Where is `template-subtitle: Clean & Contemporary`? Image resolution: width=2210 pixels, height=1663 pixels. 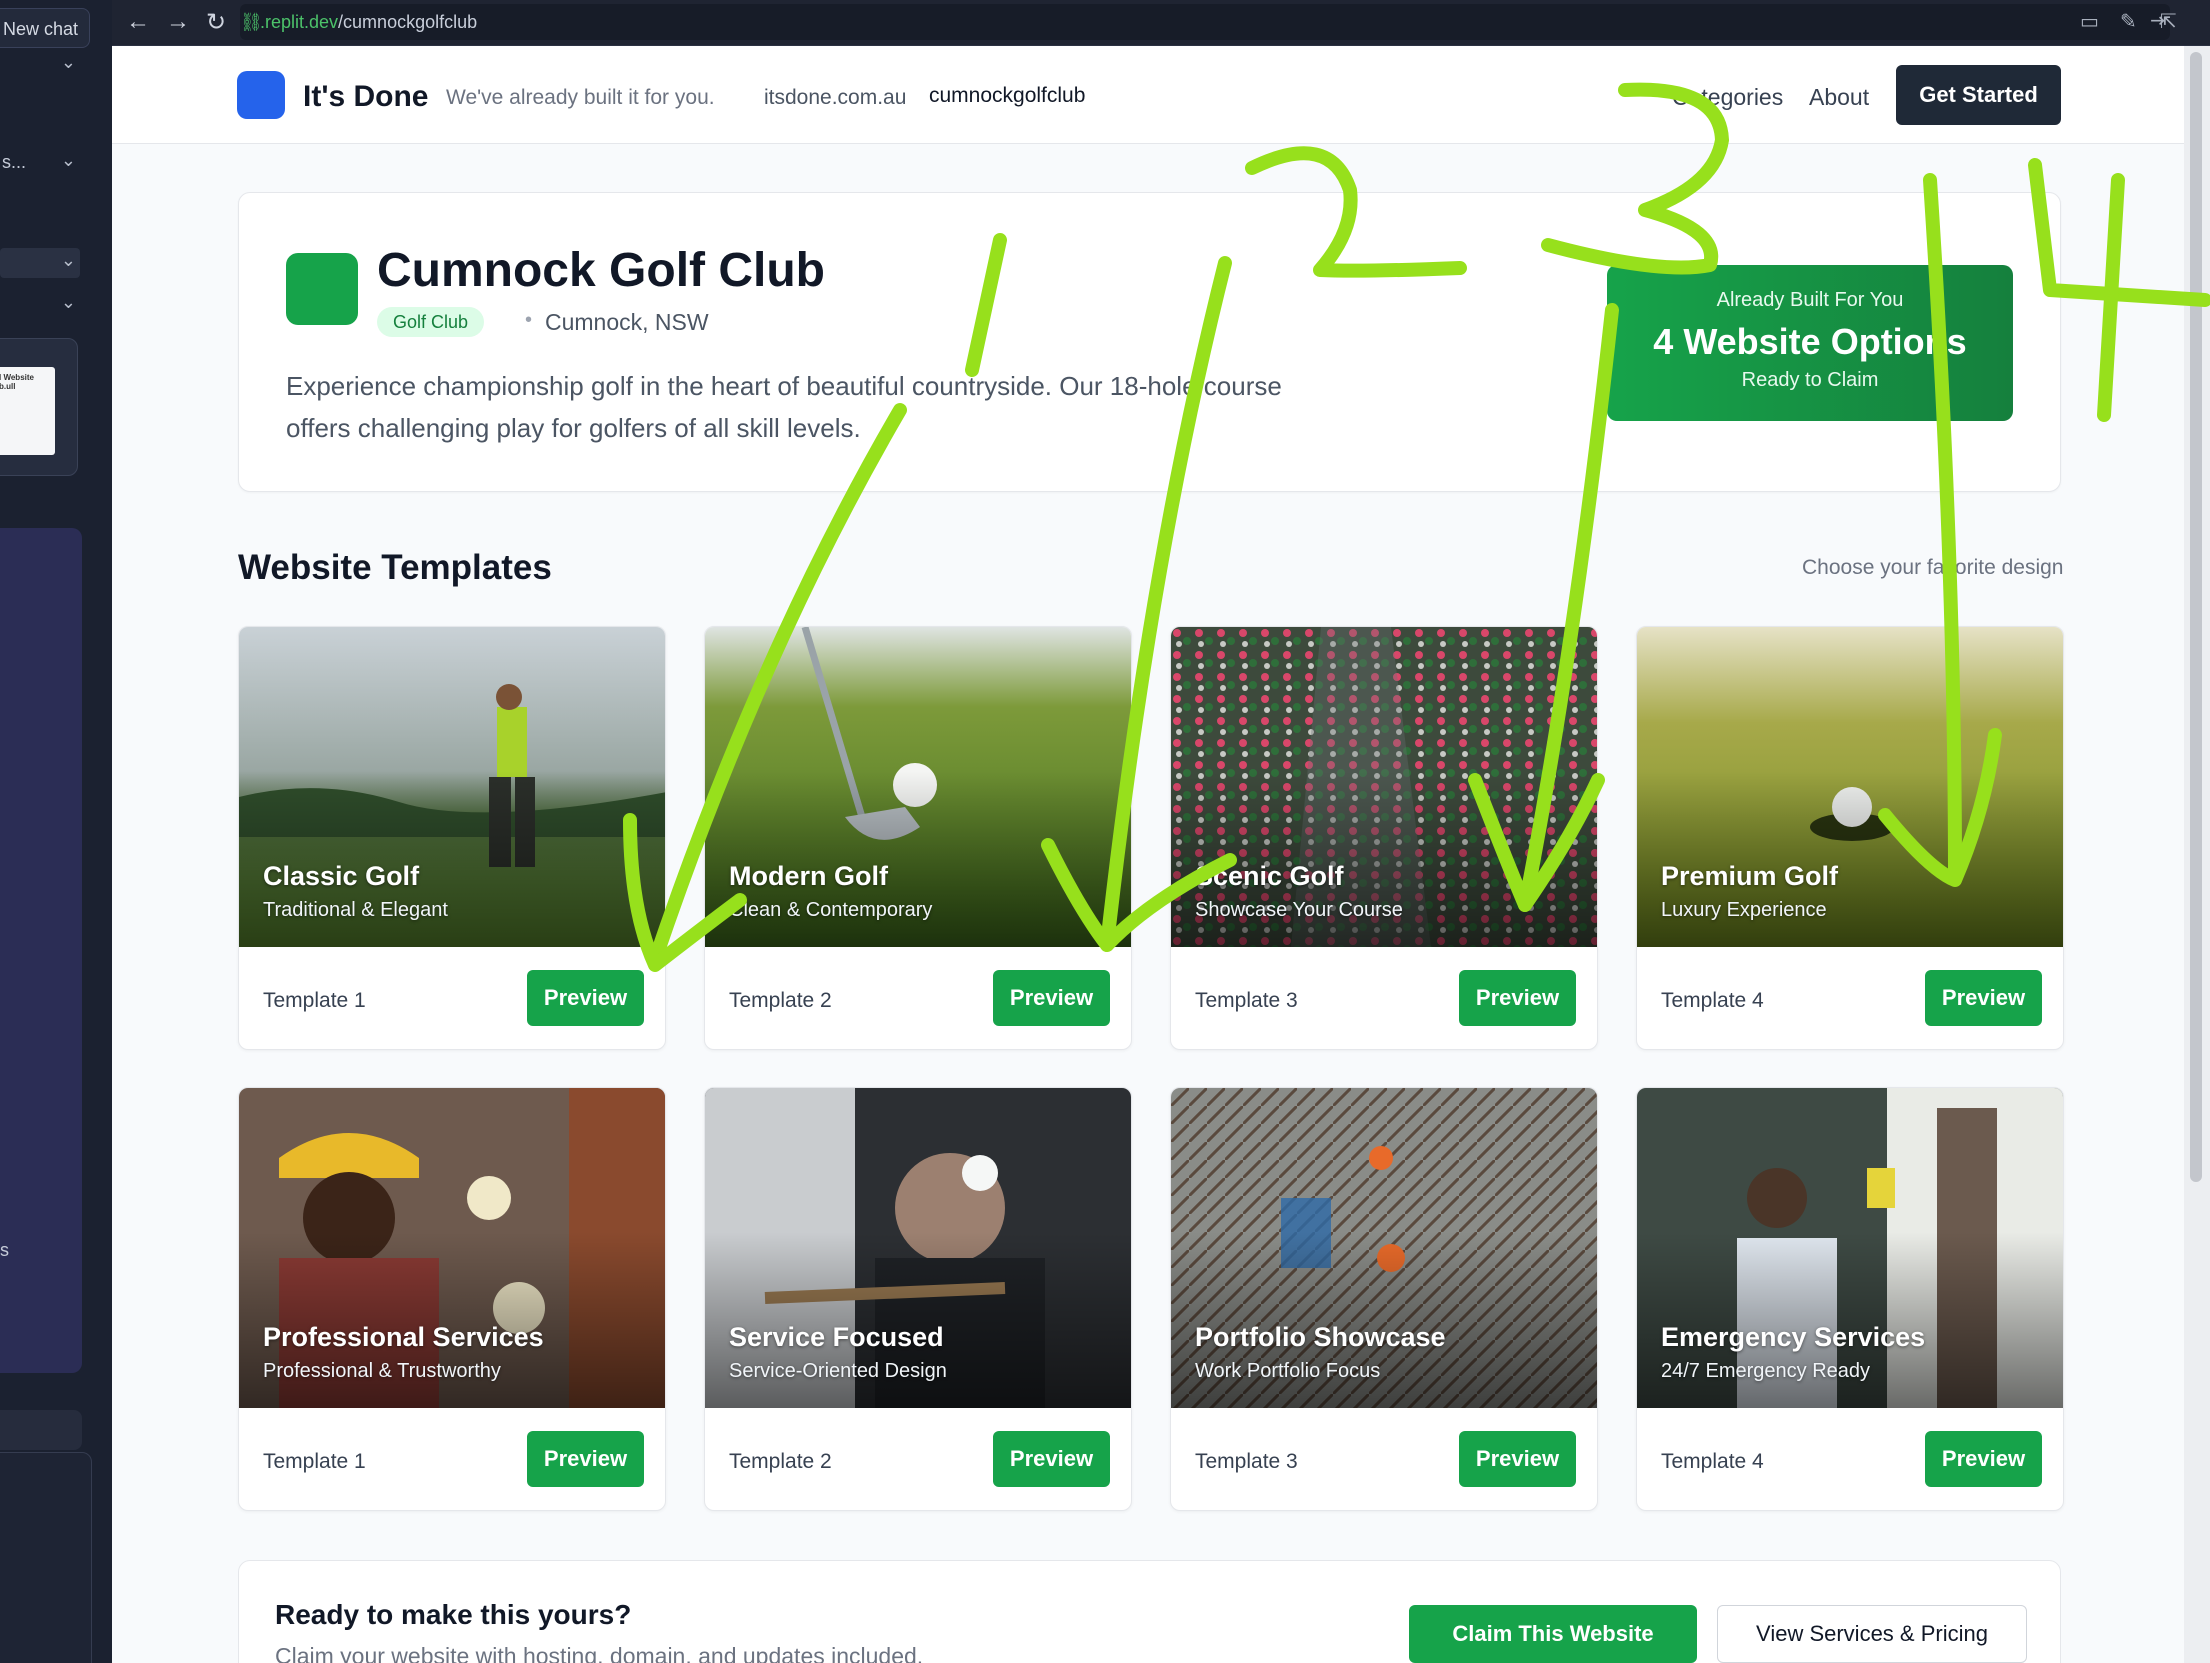 template-subtitle: Clean & Contemporary is located at coordinates (831, 910).